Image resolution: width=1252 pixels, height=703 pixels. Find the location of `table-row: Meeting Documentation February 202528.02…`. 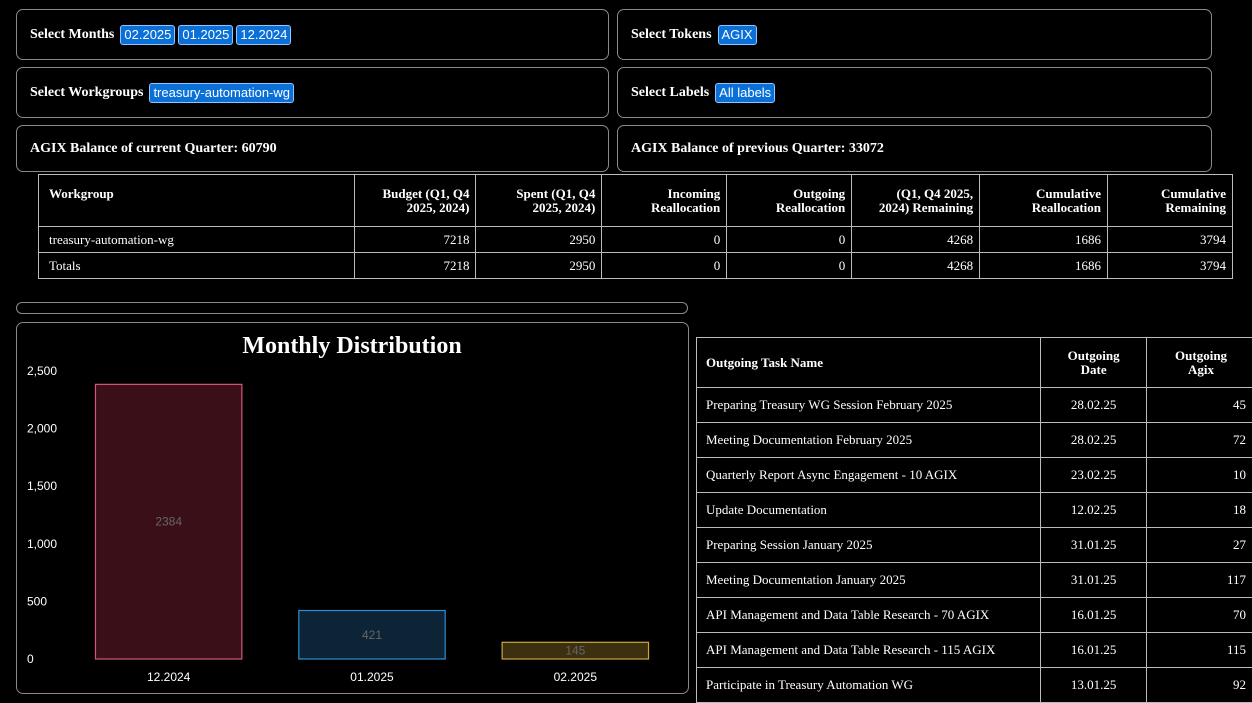

table-row: Meeting Documentation February 202528.02… is located at coordinates (974, 440).